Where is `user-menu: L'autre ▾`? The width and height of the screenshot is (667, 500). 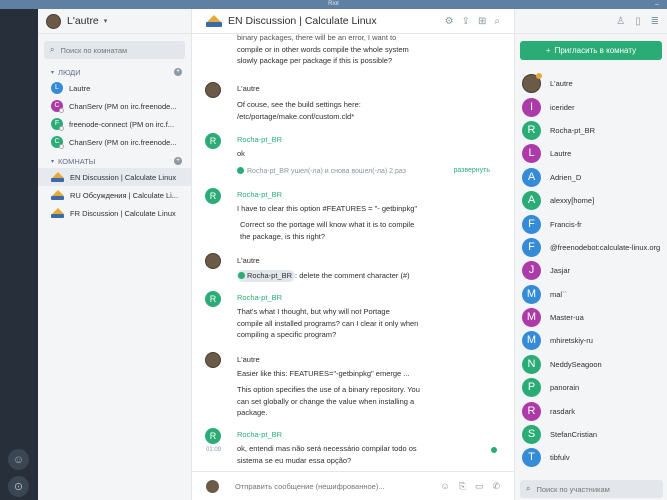 user-menu: L'autre ▾ is located at coordinates (114, 21).